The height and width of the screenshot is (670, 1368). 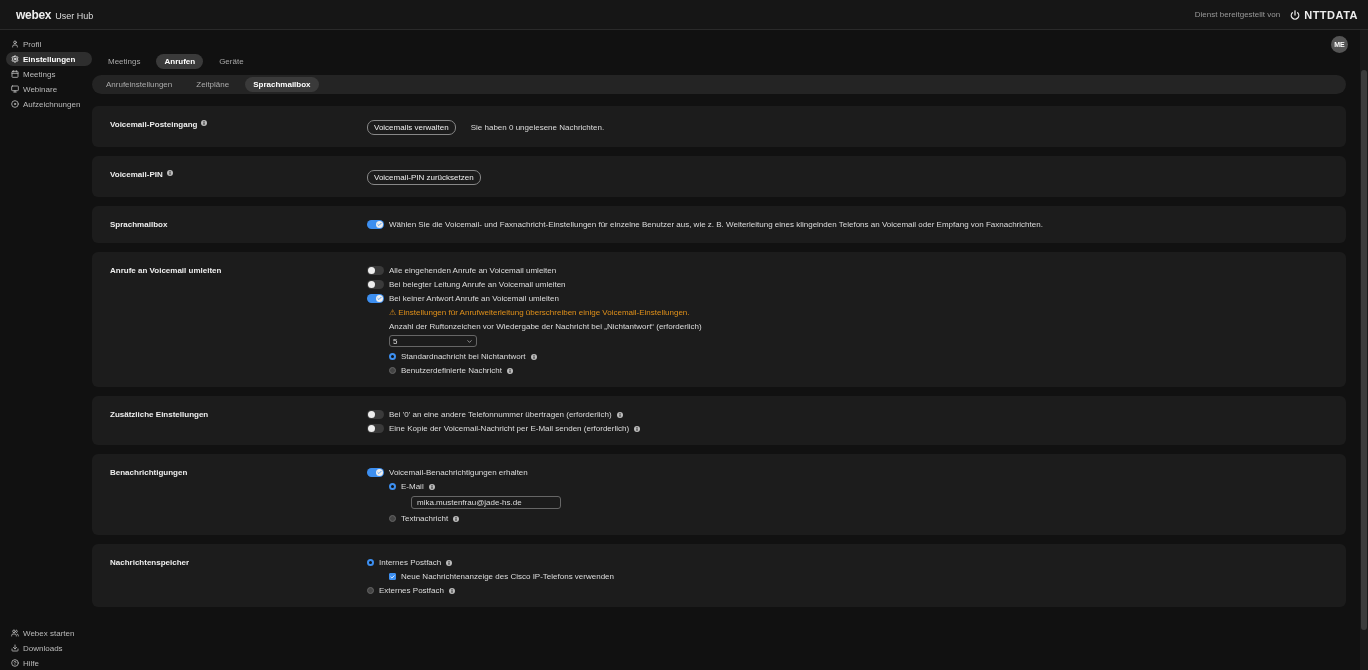 I want to click on disc-icon, so click(x=15, y=104).